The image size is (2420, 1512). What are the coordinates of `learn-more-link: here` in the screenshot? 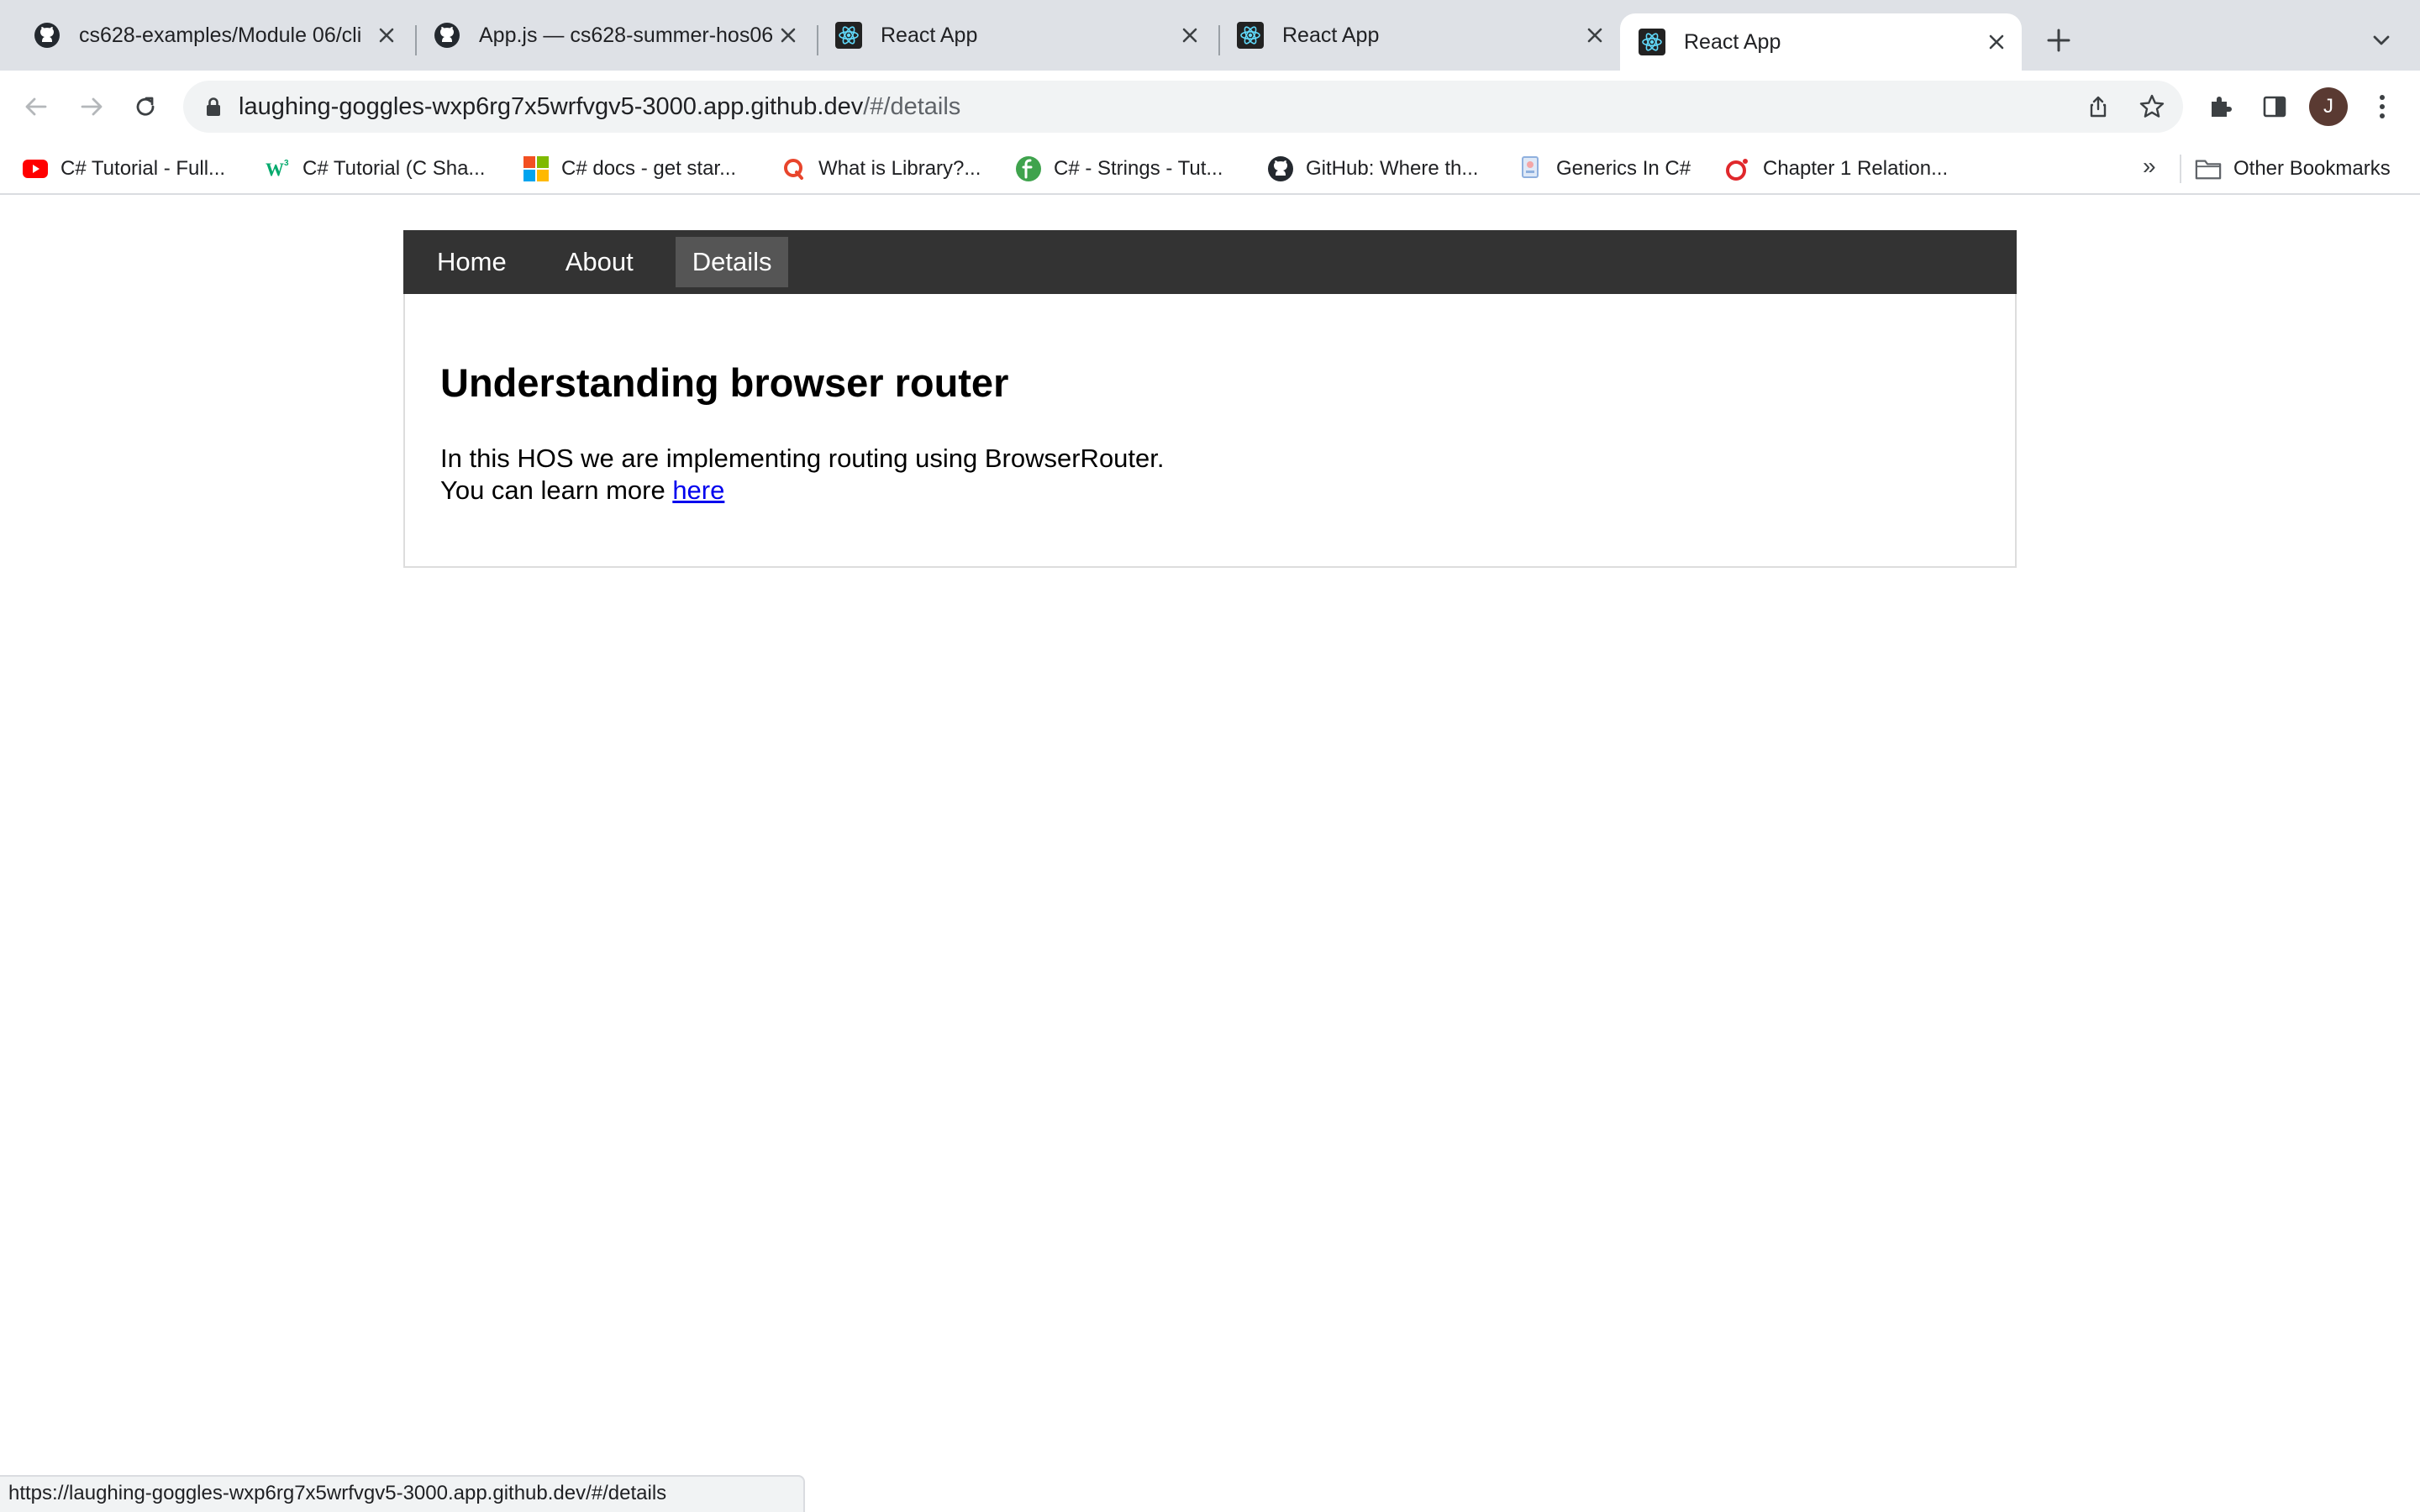 It's located at (698, 490).